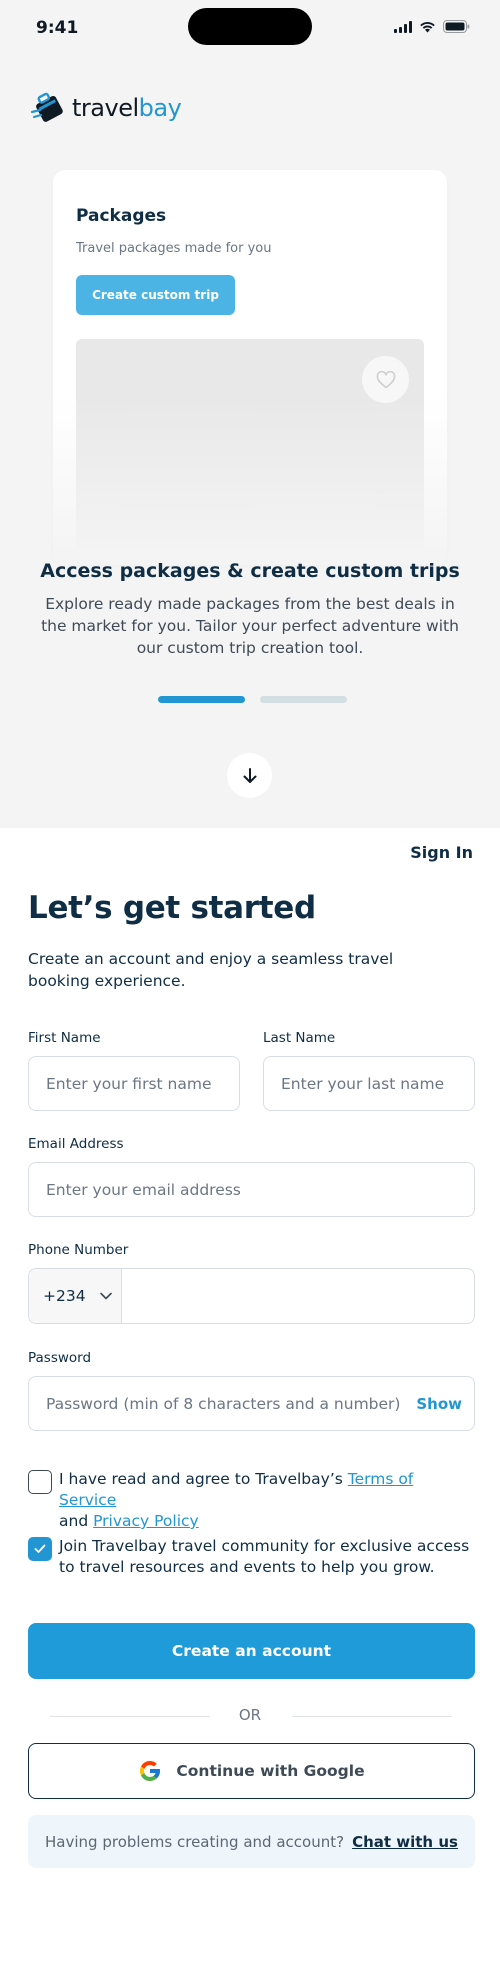 The height and width of the screenshot is (1978, 500). What do you see at coordinates (372, 1716) in the screenshot?
I see `divider-right` at bounding box center [372, 1716].